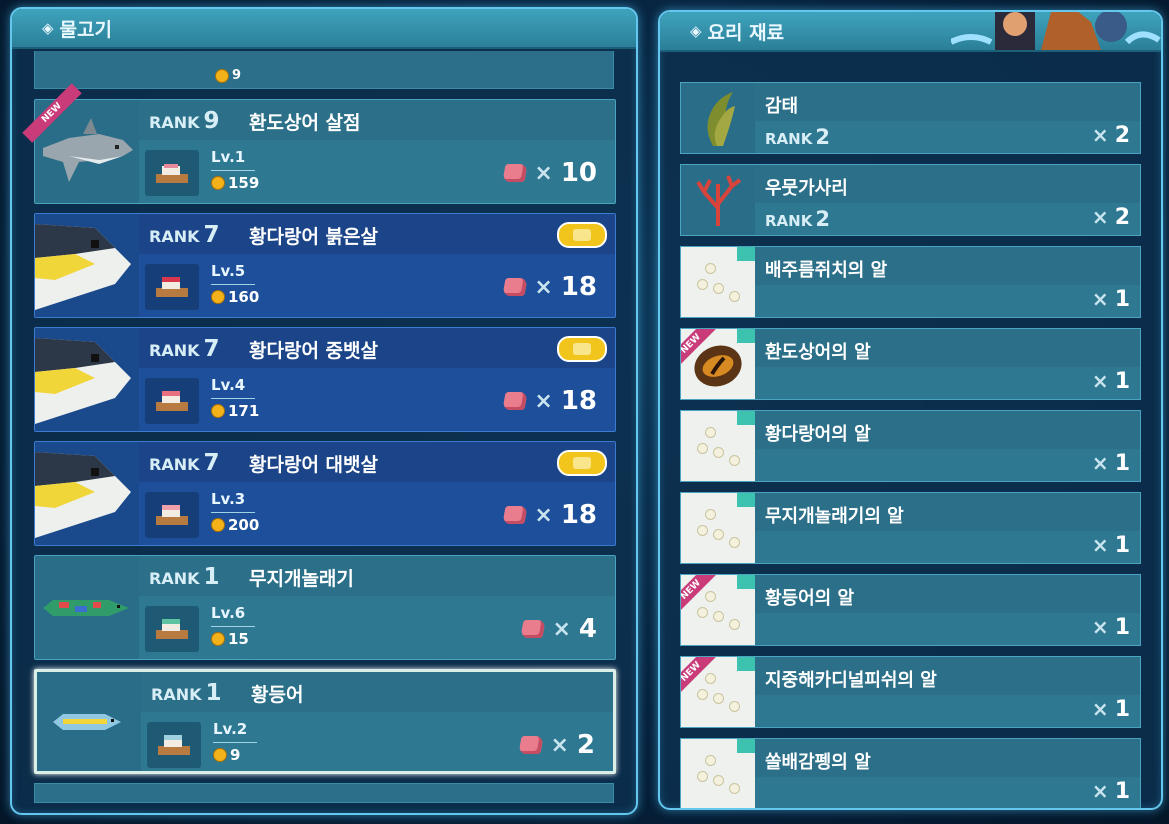 The width and height of the screenshot is (1169, 824). I want to click on partial-fish-row-top: 9, so click(324, 70).